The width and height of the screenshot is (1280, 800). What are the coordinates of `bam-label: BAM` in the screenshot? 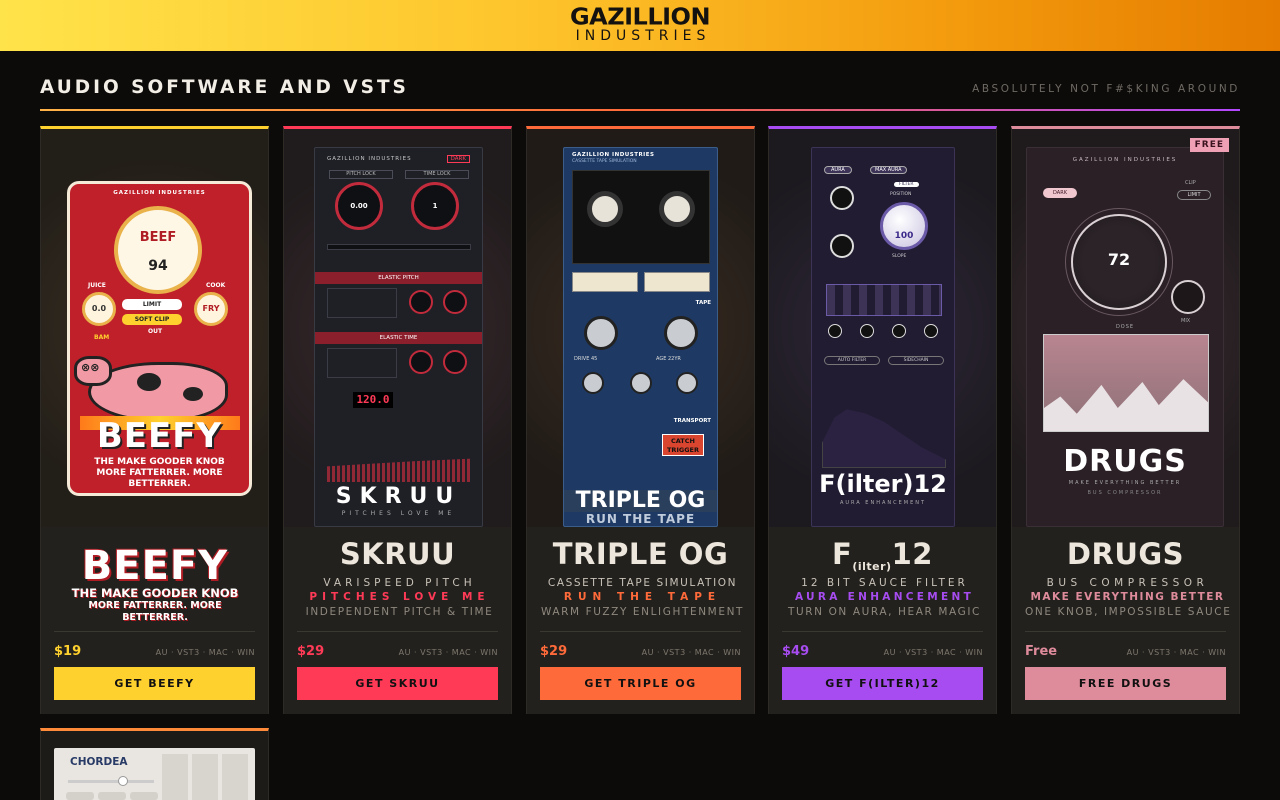 It's located at (102, 337).